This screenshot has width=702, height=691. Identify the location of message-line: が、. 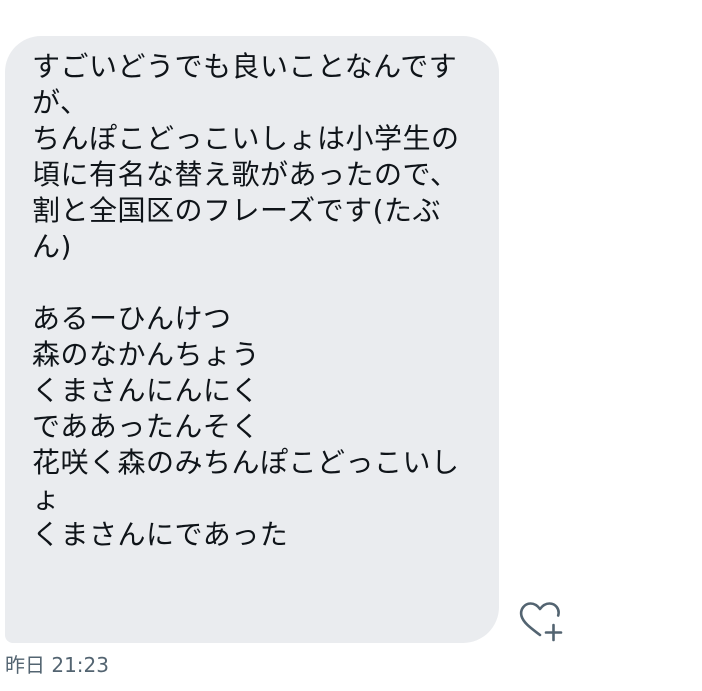
(60, 102).